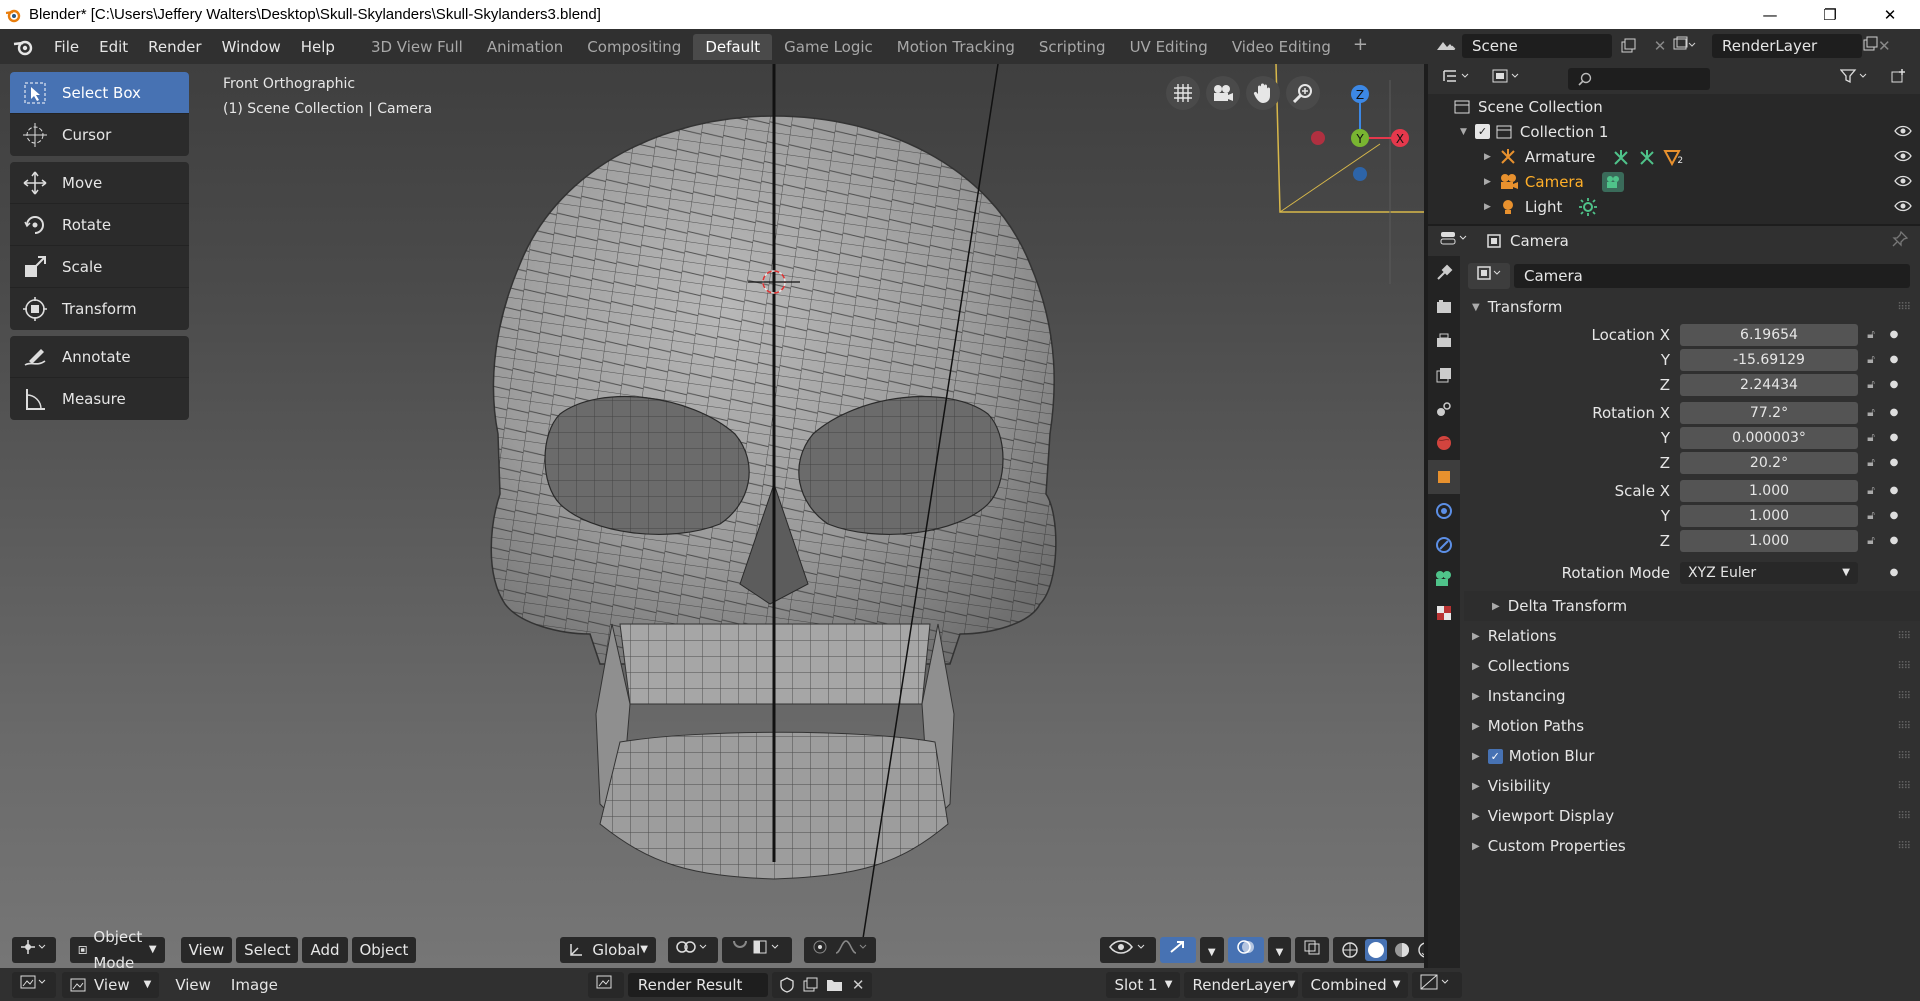 The width and height of the screenshot is (1920, 1001). What do you see at coordinates (206, 950) in the screenshot?
I see `menu-view: View` at bounding box center [206, 950].